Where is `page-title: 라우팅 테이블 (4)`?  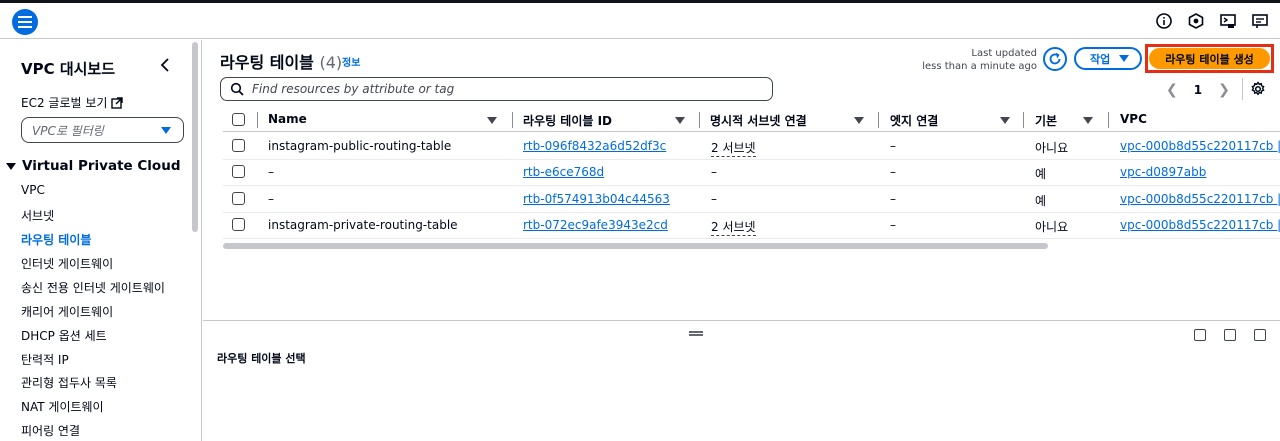 page-title: 라우팅 테이블 (4) is located at coordinates (281, 61).